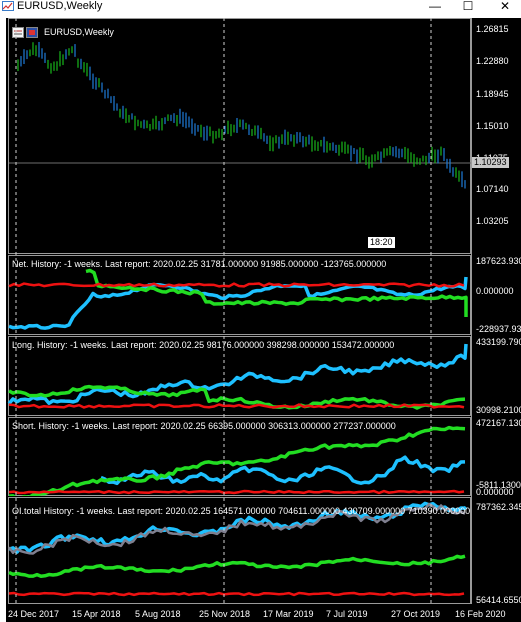 This screenshot has height=622, width=521. Describe the element at coordinates (480, 614) in the screenshot. I see `time-tick: 16 Feb 2020` at that location.